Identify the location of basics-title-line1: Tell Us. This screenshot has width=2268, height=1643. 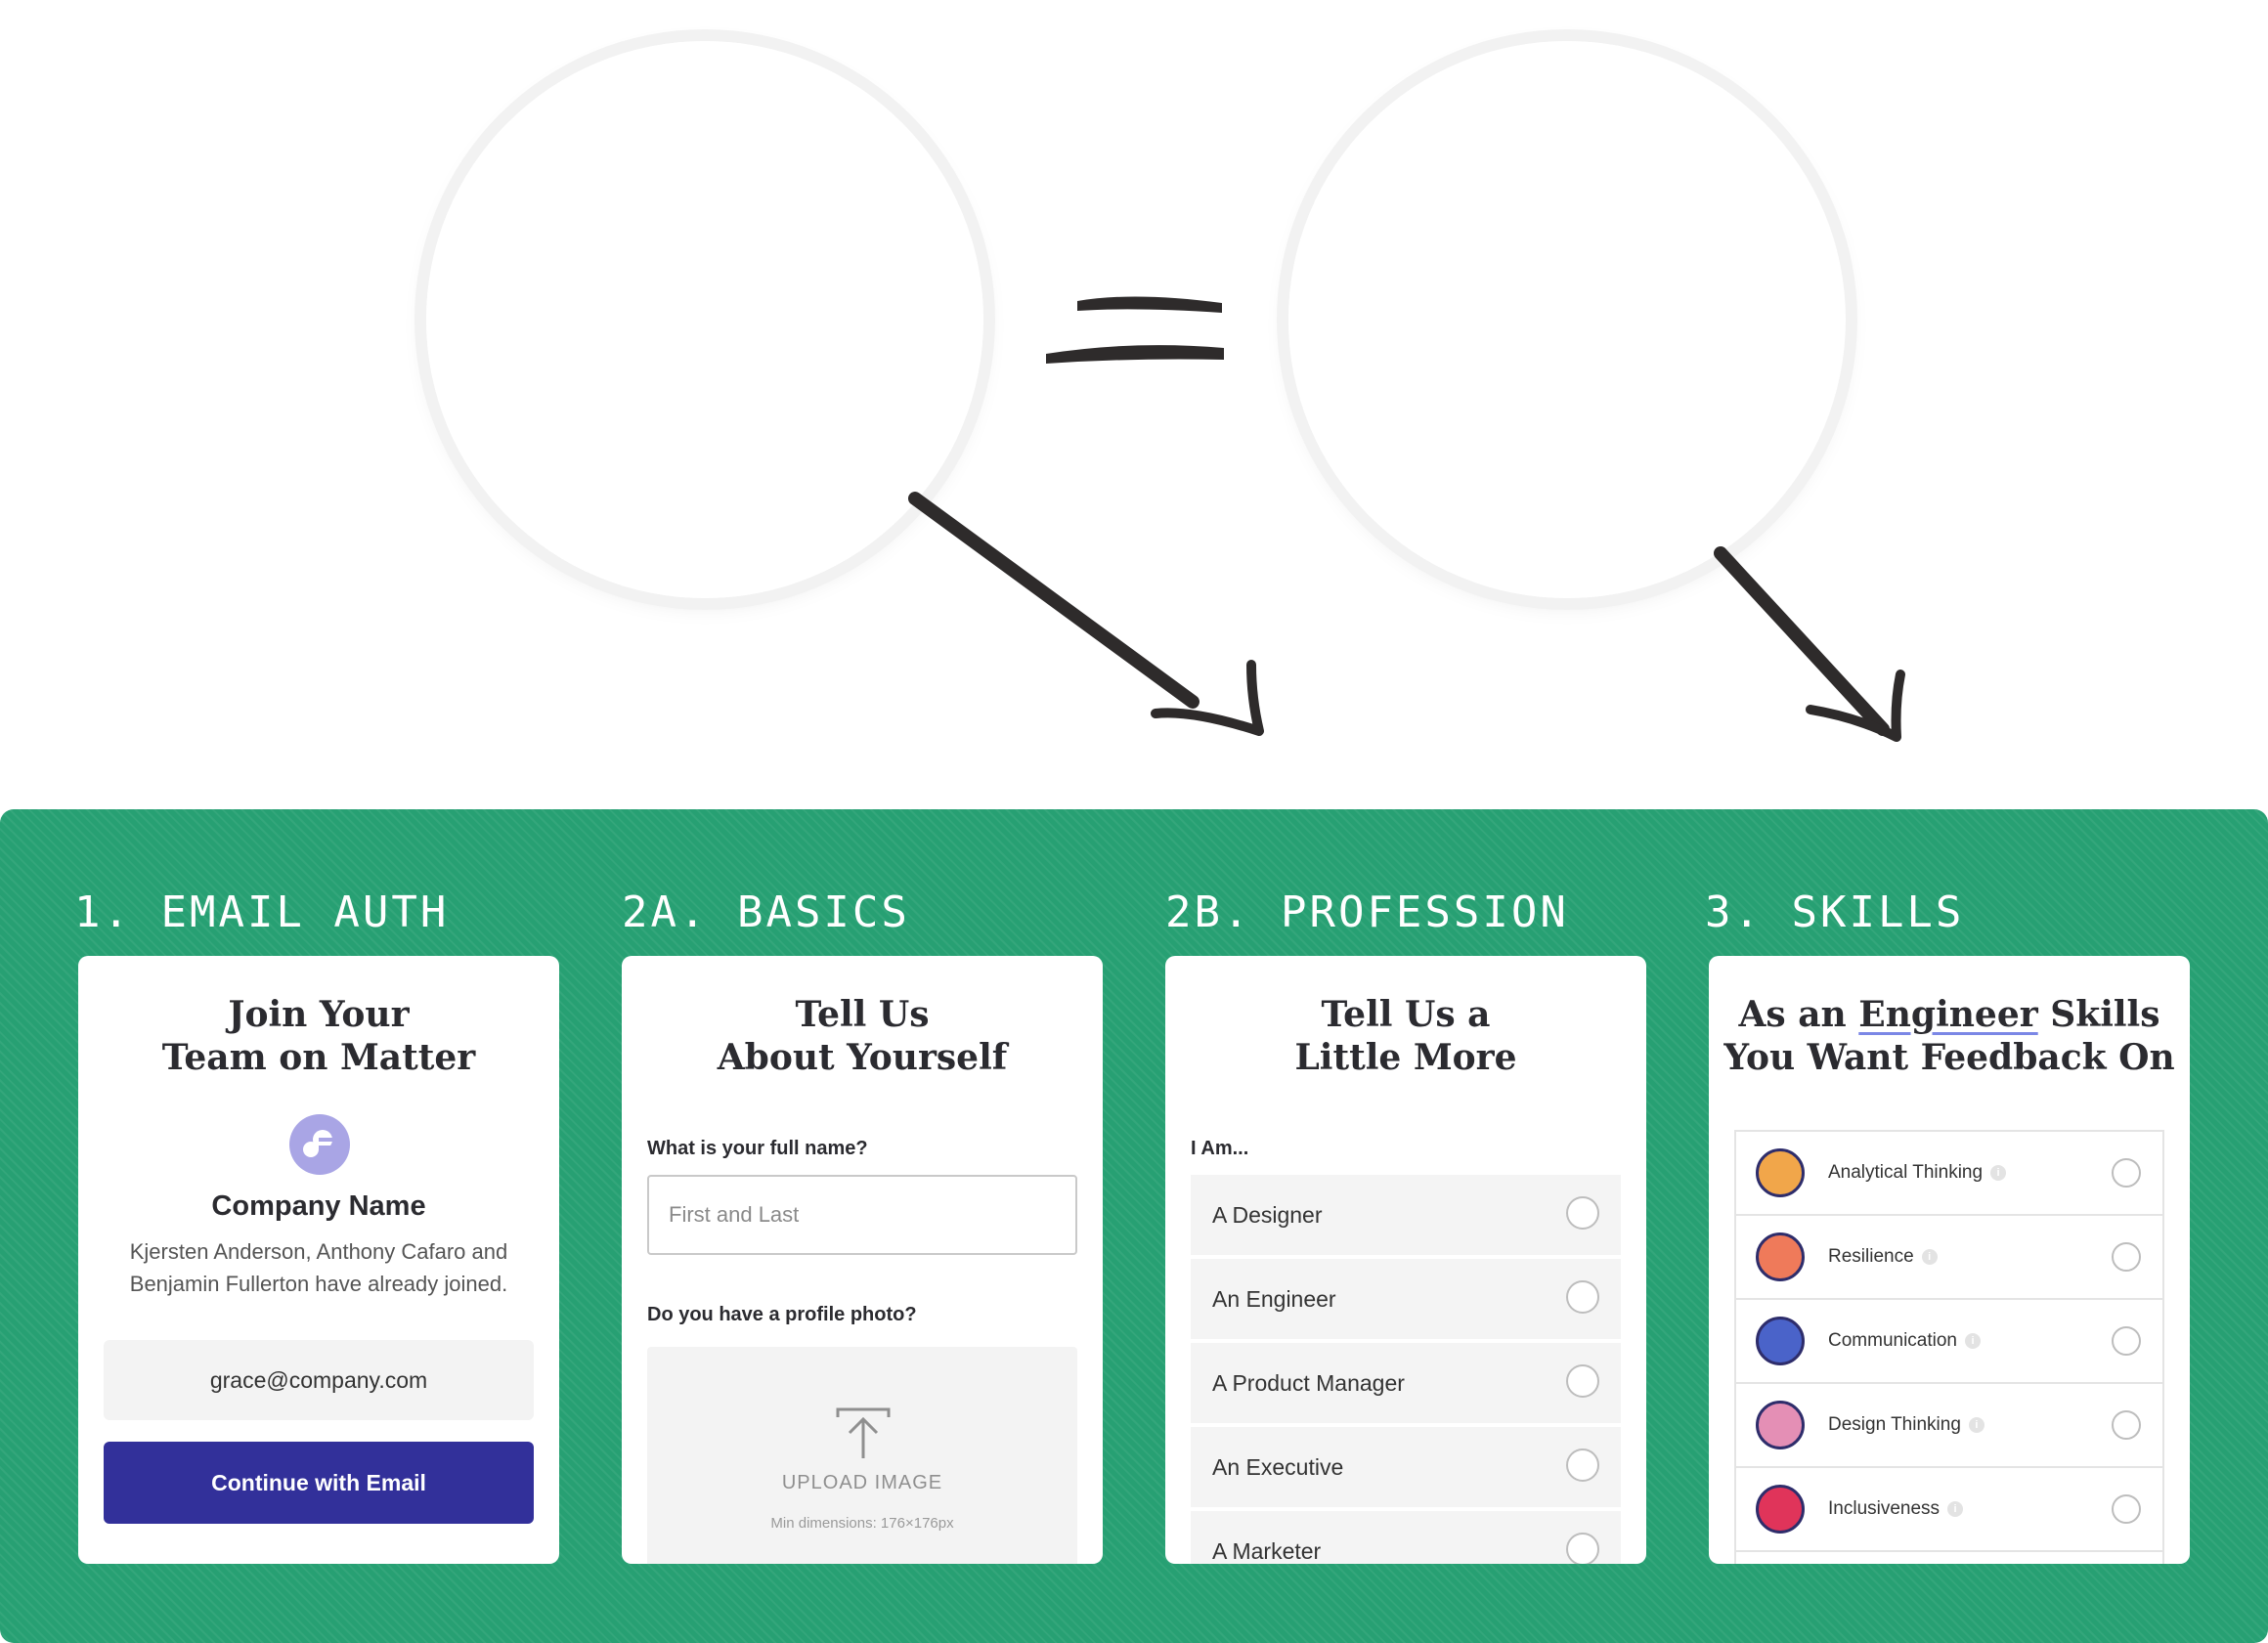
(862, 1014).